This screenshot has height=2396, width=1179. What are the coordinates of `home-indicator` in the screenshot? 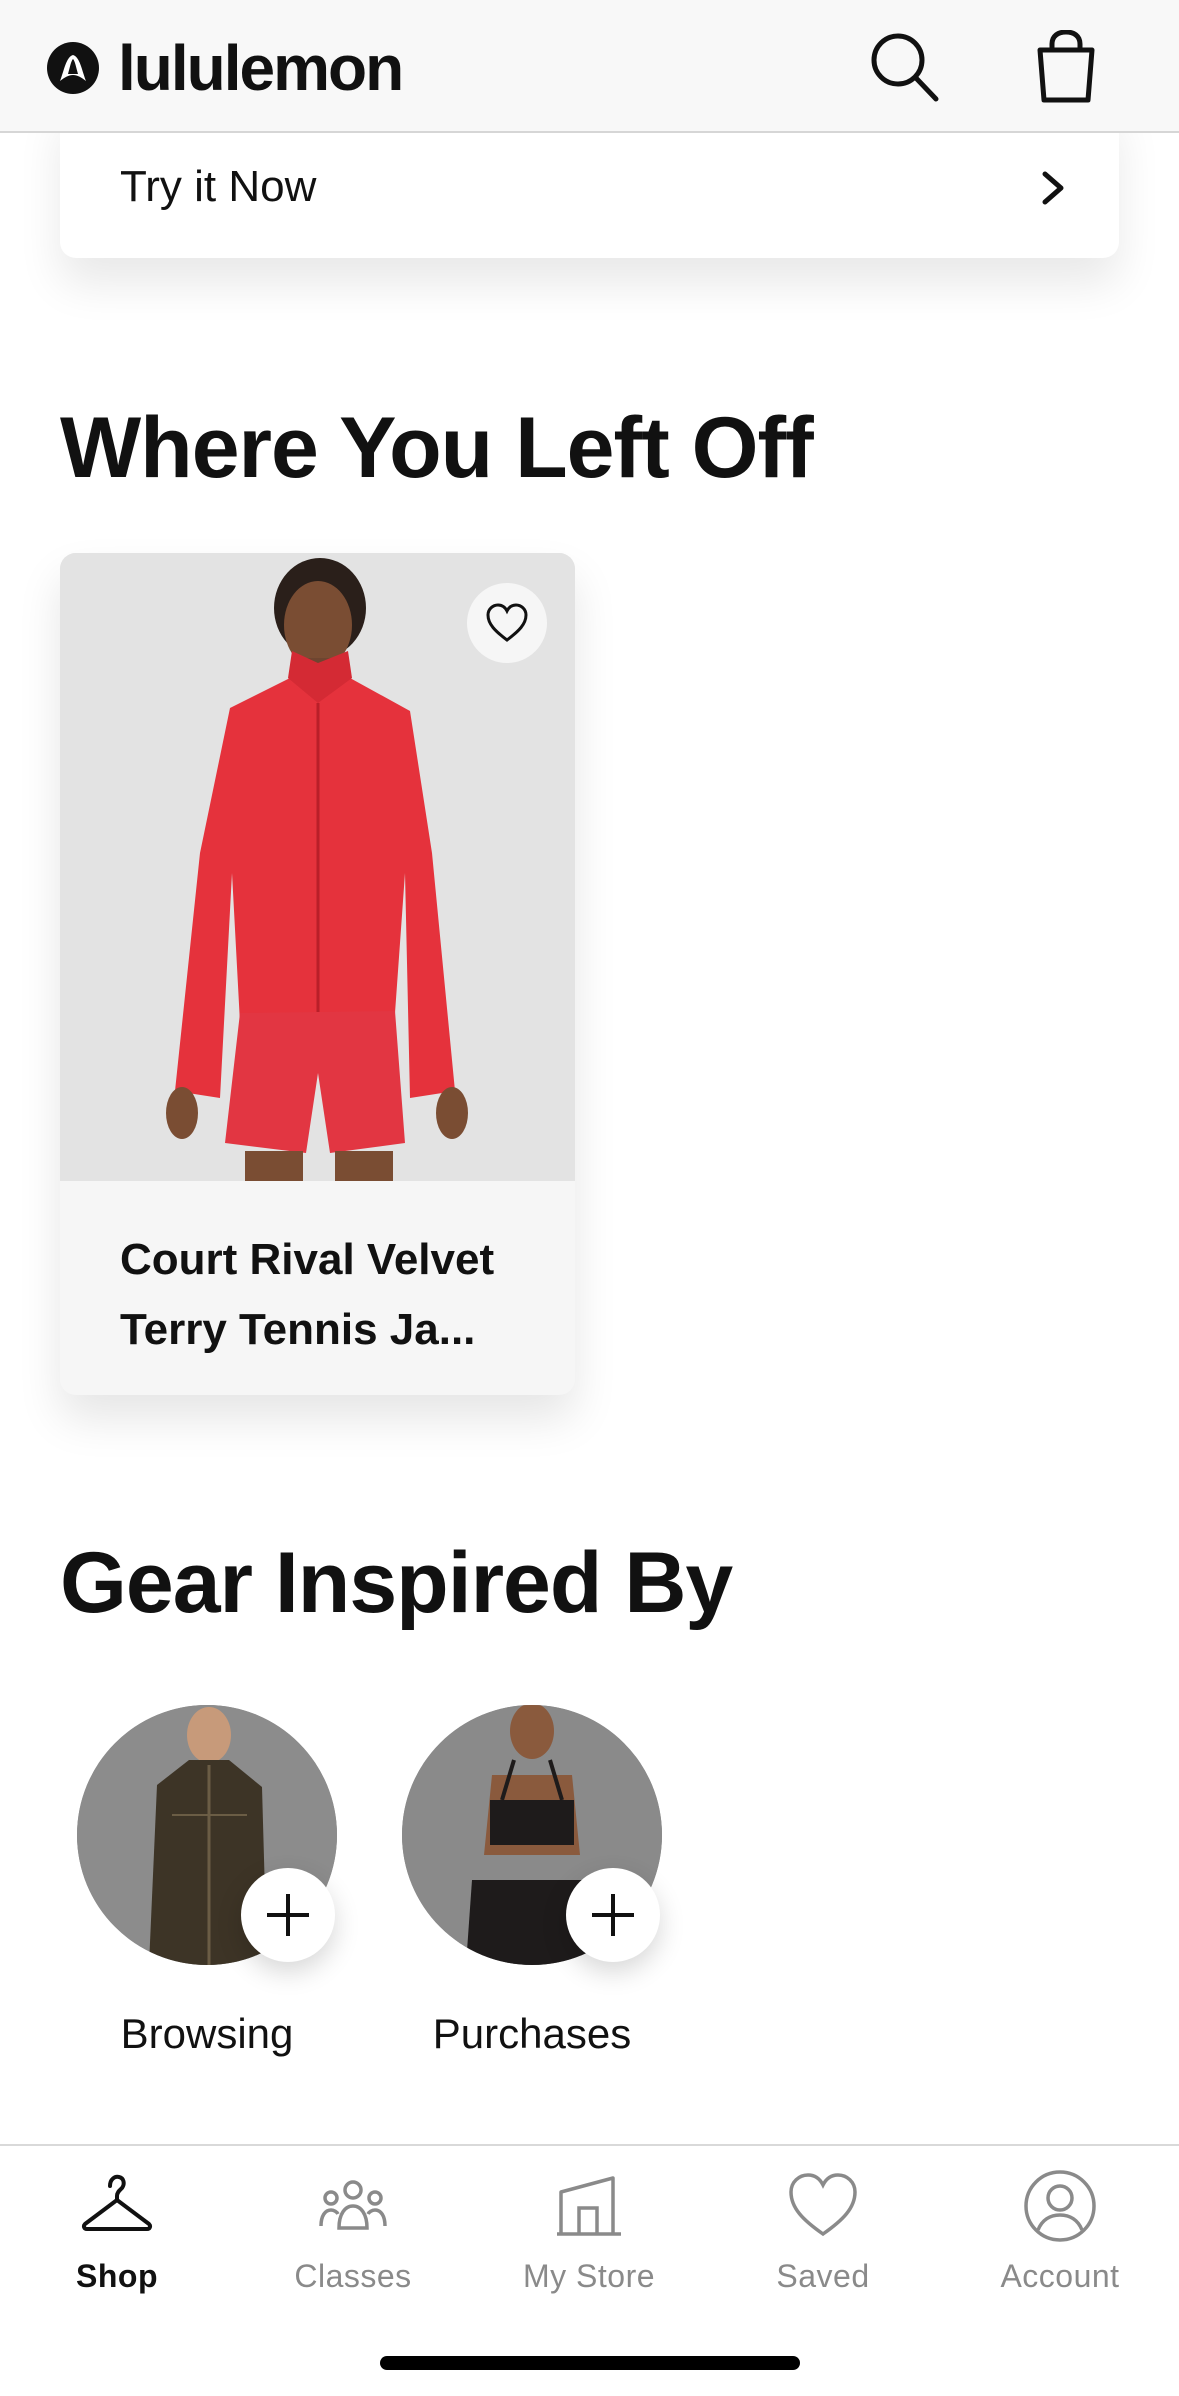 It's located at (590, 2363).